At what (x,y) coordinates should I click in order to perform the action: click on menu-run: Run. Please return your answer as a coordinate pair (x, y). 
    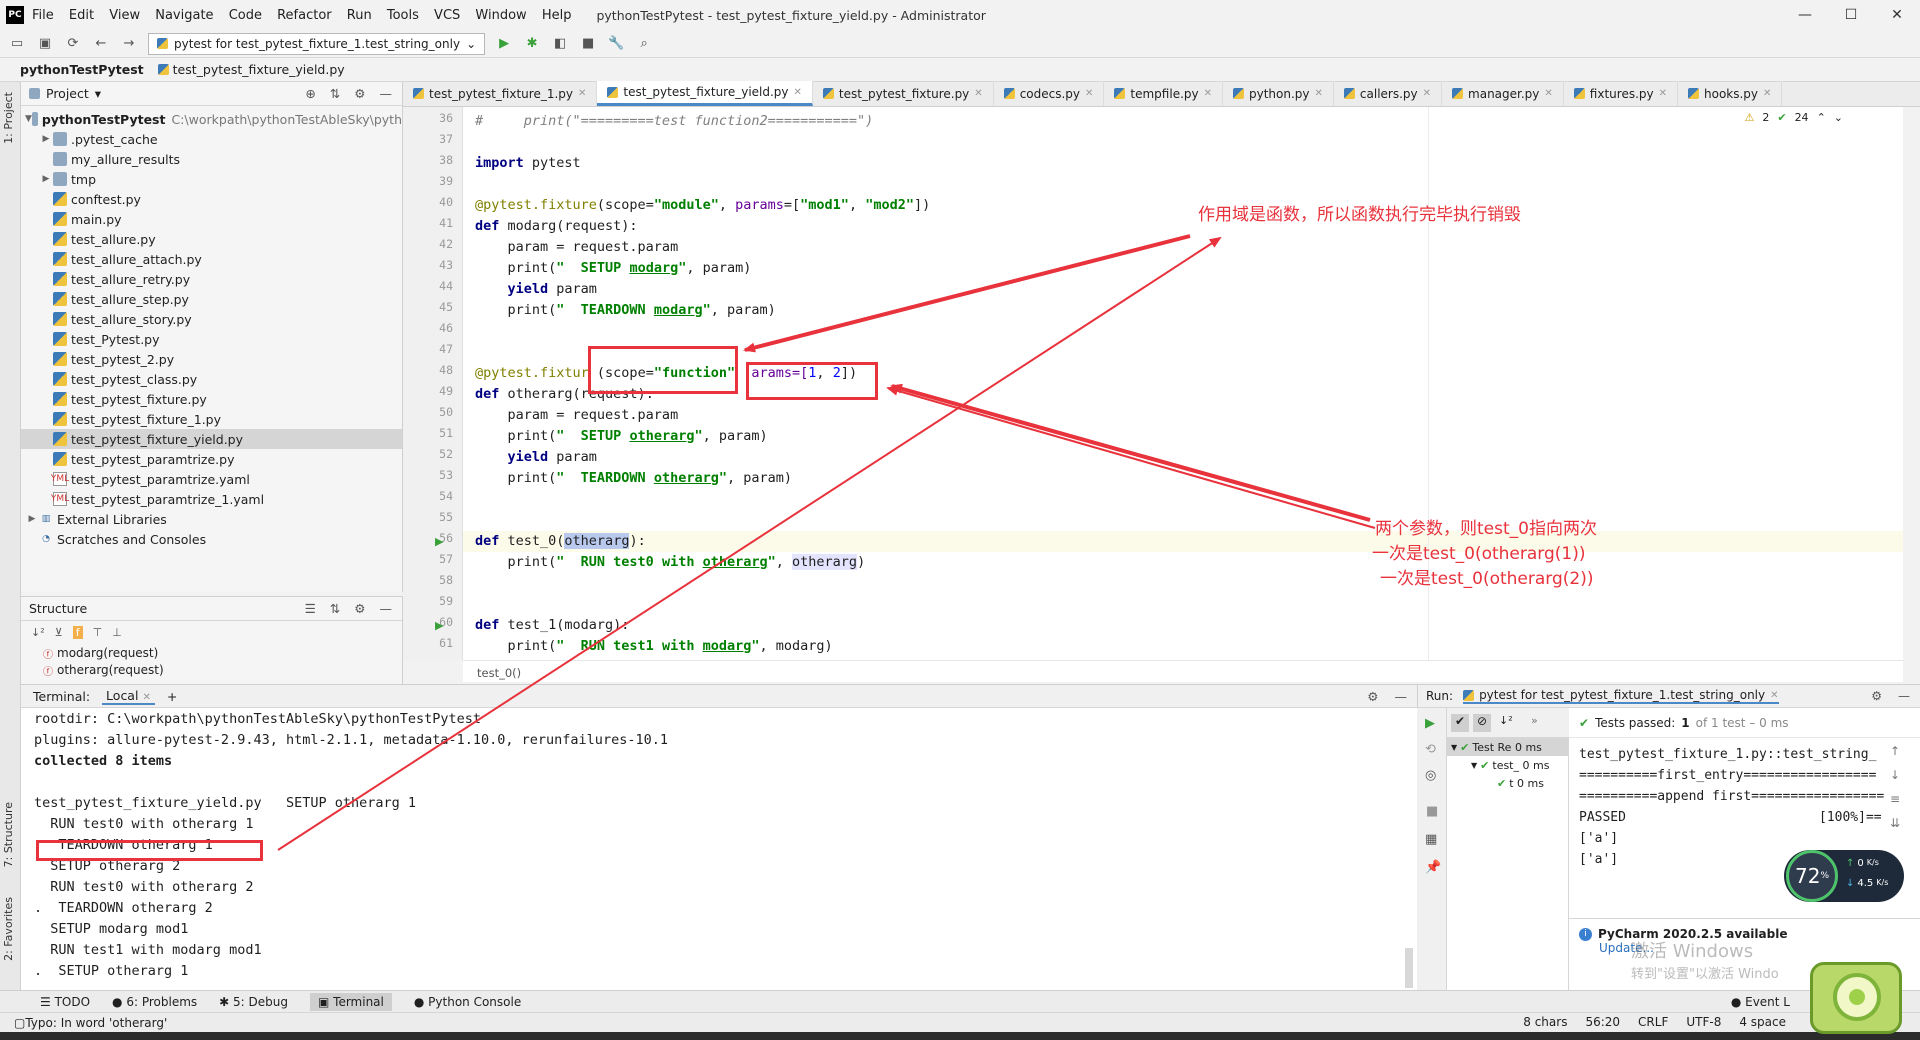
    Looking at the image, I should click on (359, 15).